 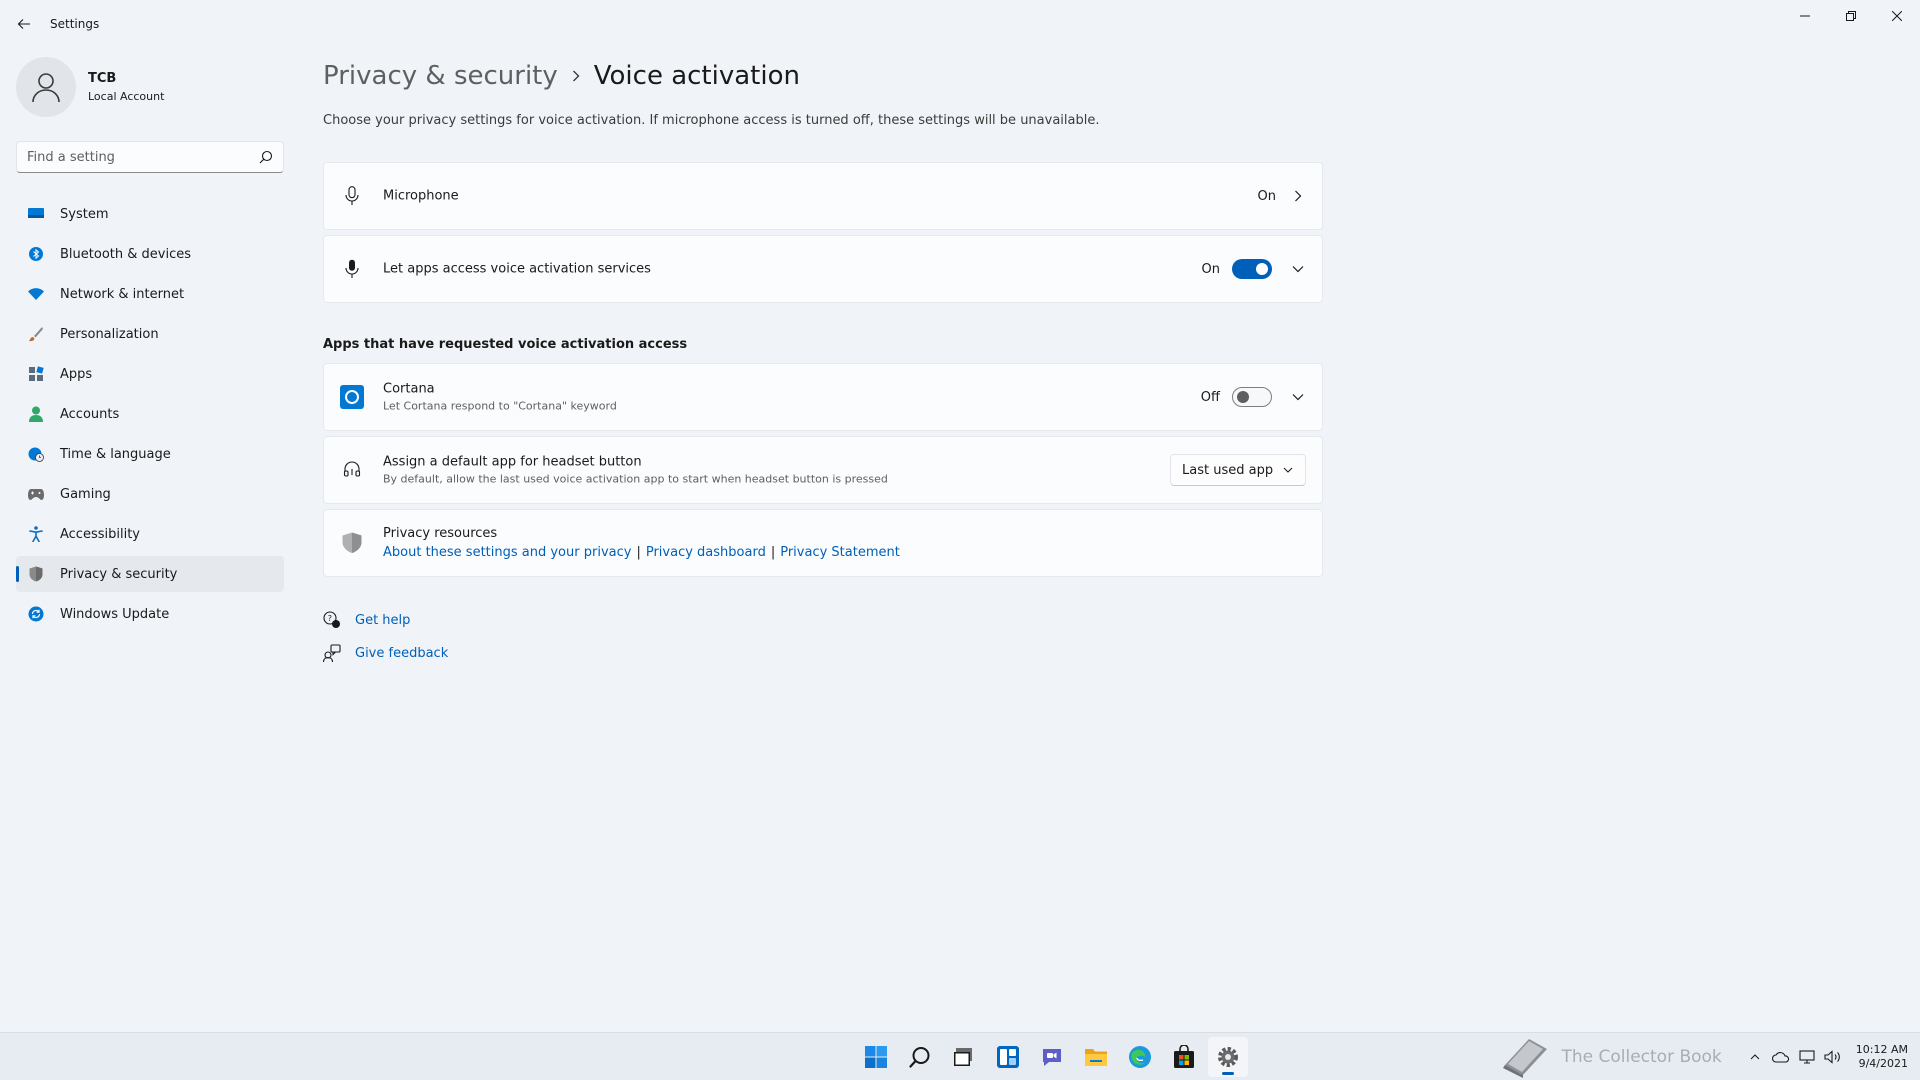 What do you see at coordinates (1881, 1049) in the screenshot?
I see `clock-time: 10:12 AM` at bounding box center [1881, 1049].